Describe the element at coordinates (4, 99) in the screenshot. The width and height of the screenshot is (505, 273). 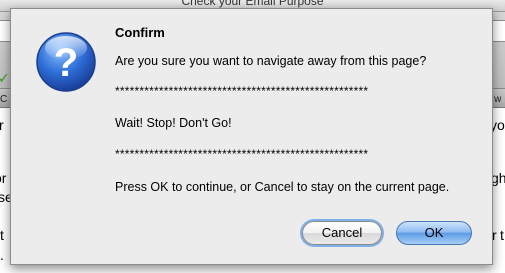
I see `background-text-fragment: C` at that location.